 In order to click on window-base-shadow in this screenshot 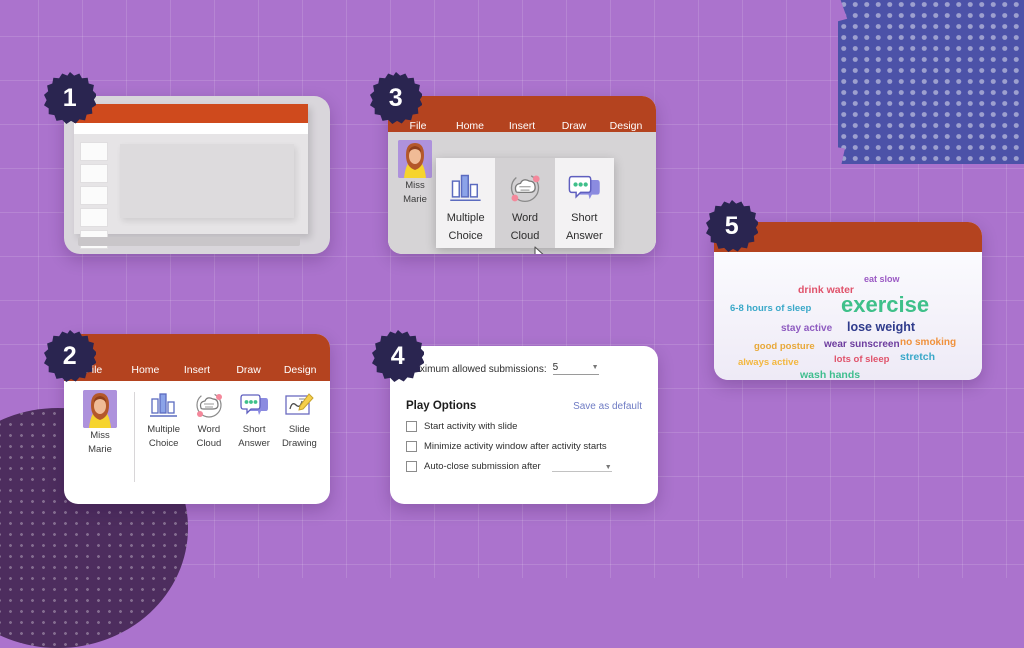, I will do `click(189, 241)`.